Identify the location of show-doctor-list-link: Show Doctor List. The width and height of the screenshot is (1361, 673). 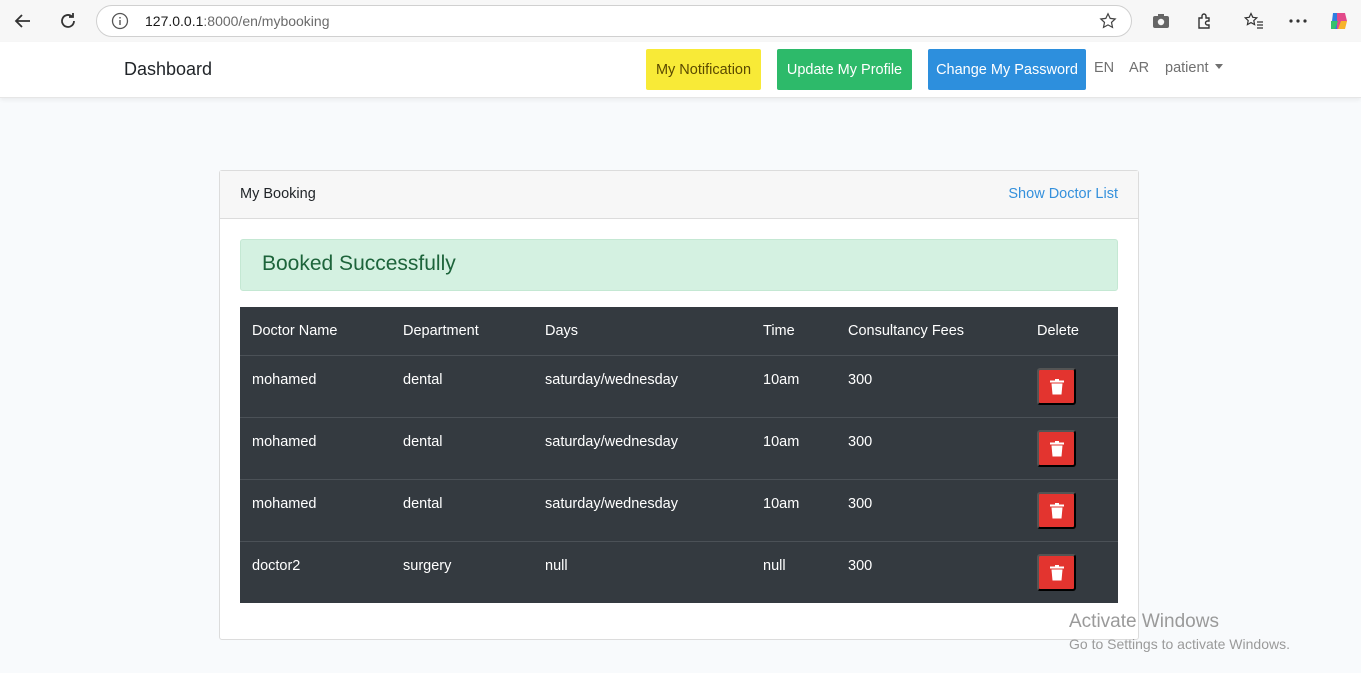
(1063, 194).